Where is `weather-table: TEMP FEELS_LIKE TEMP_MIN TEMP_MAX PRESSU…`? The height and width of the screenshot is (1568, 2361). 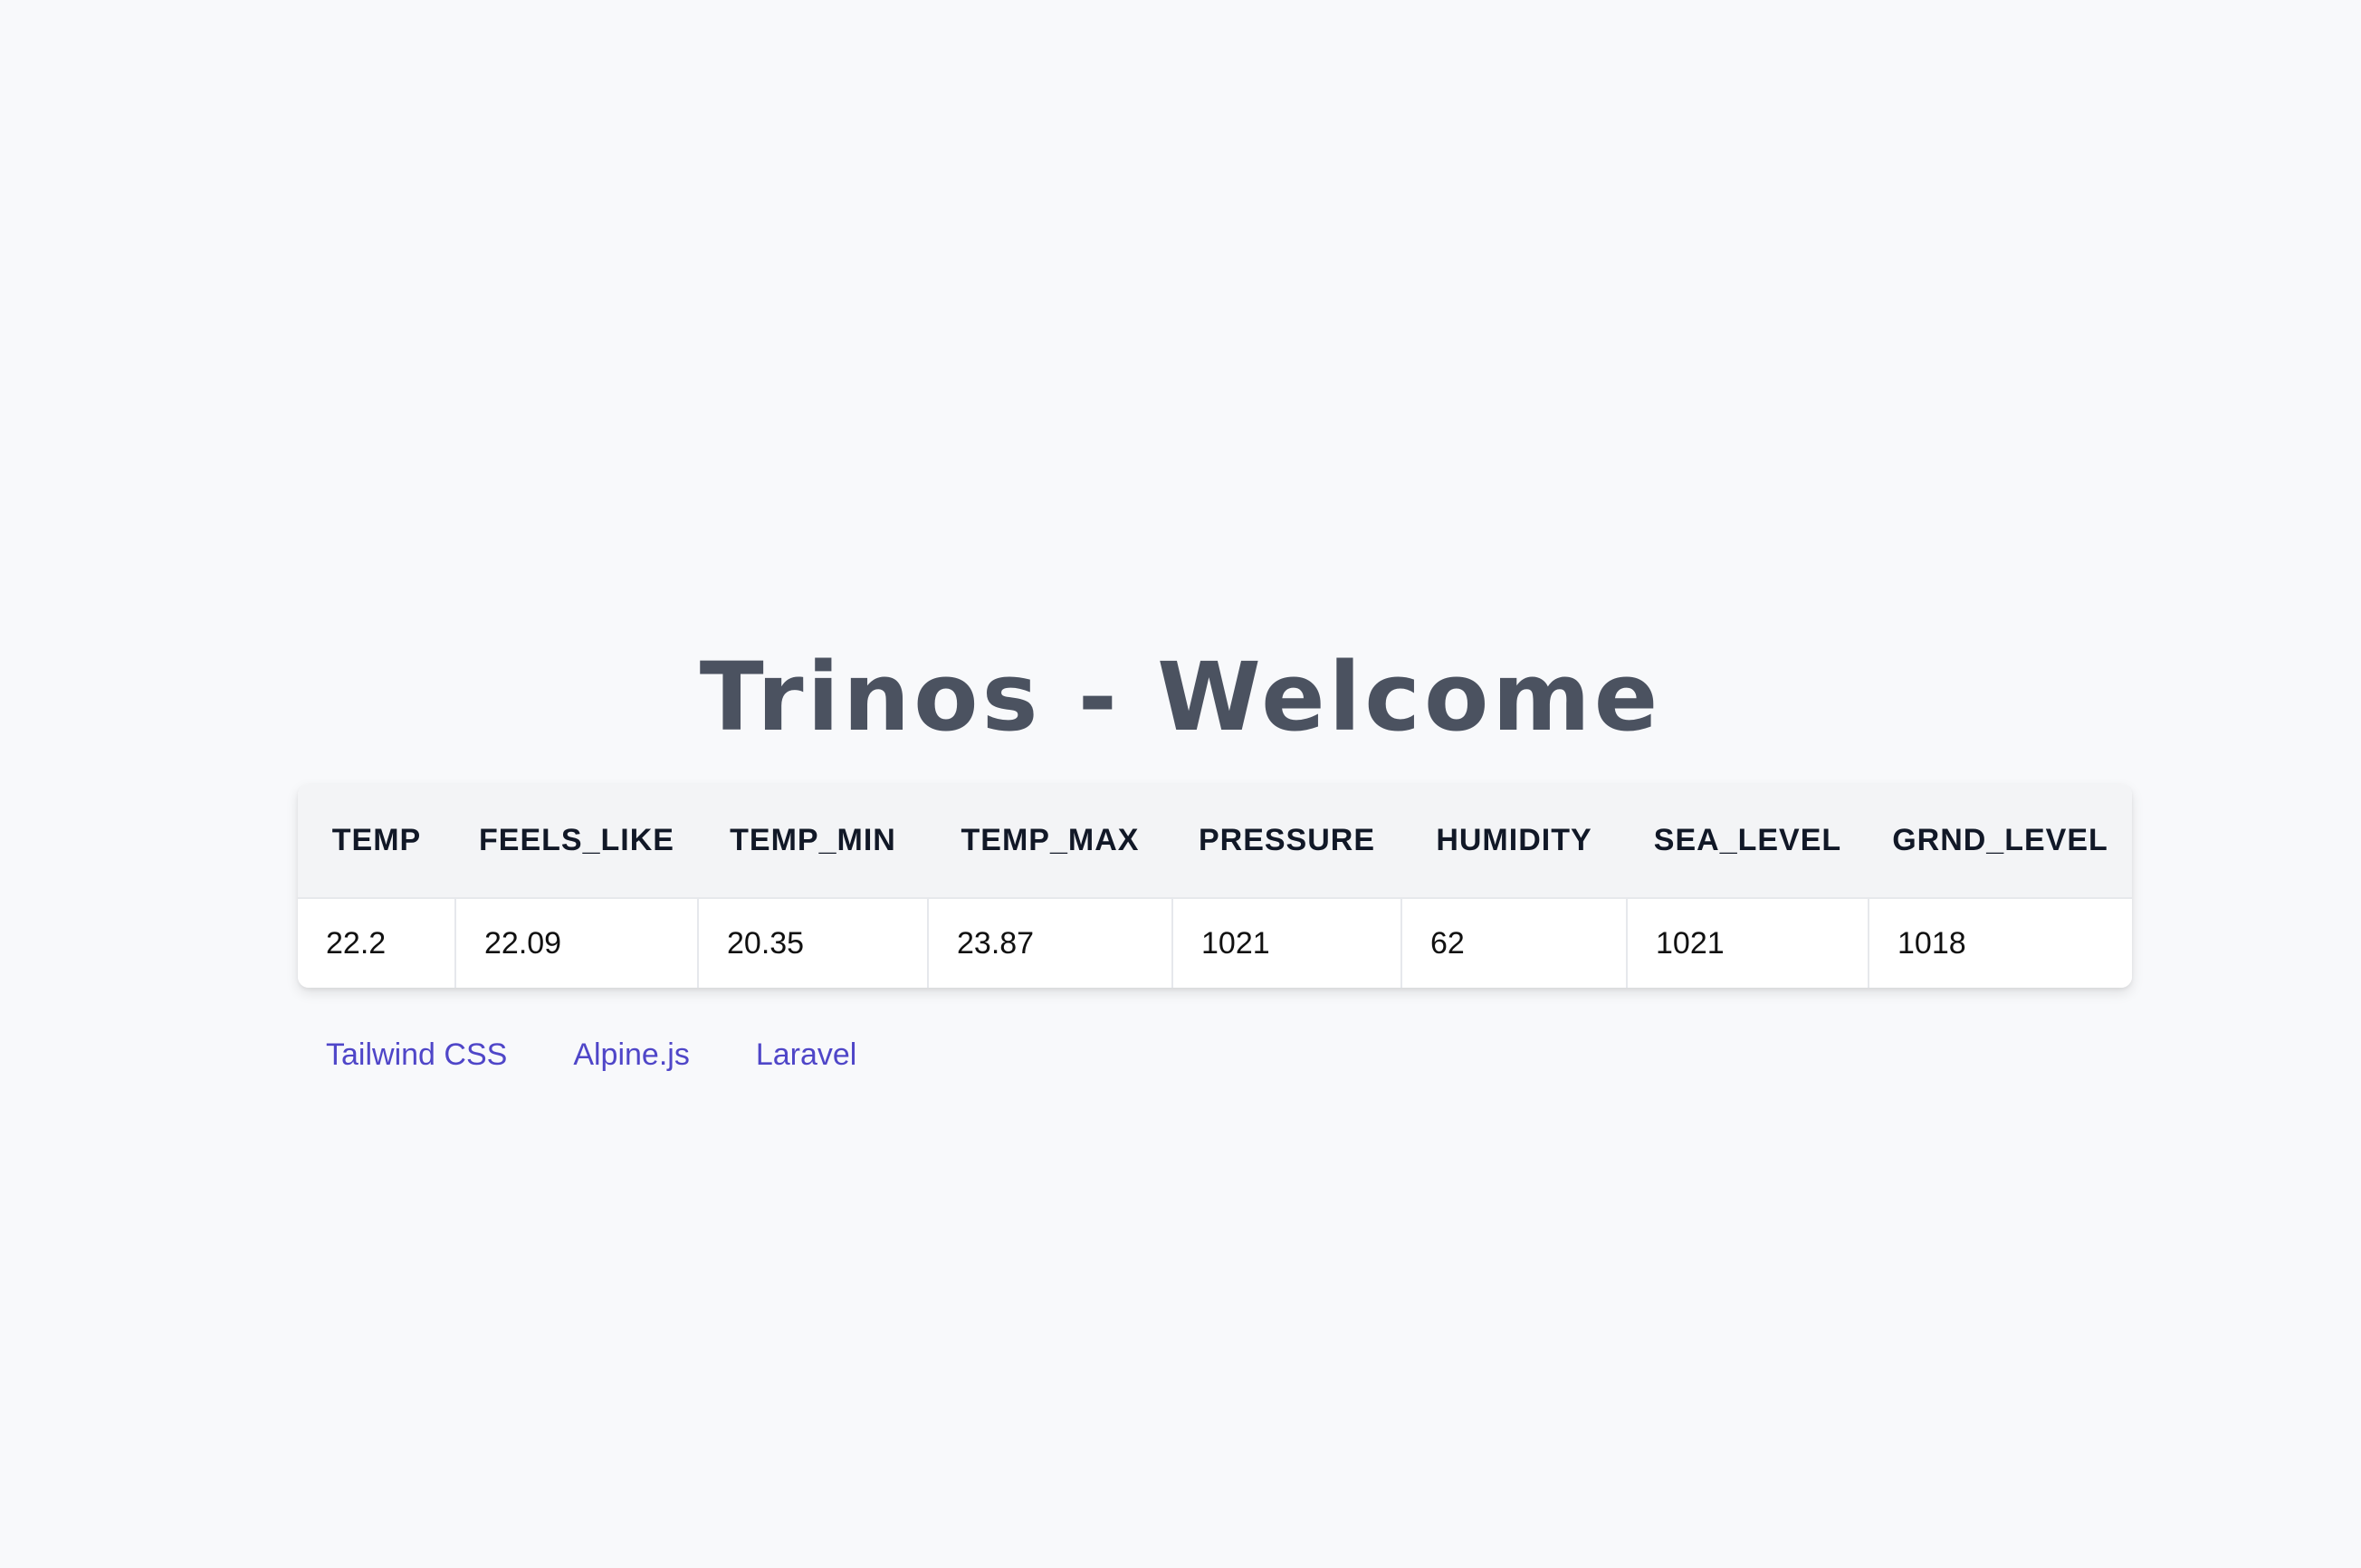
weather-table: TEMP FEELS_LIKE TEMP_MIN TEMP_MAX PRESSU… is located at coordinates (1215, 886).